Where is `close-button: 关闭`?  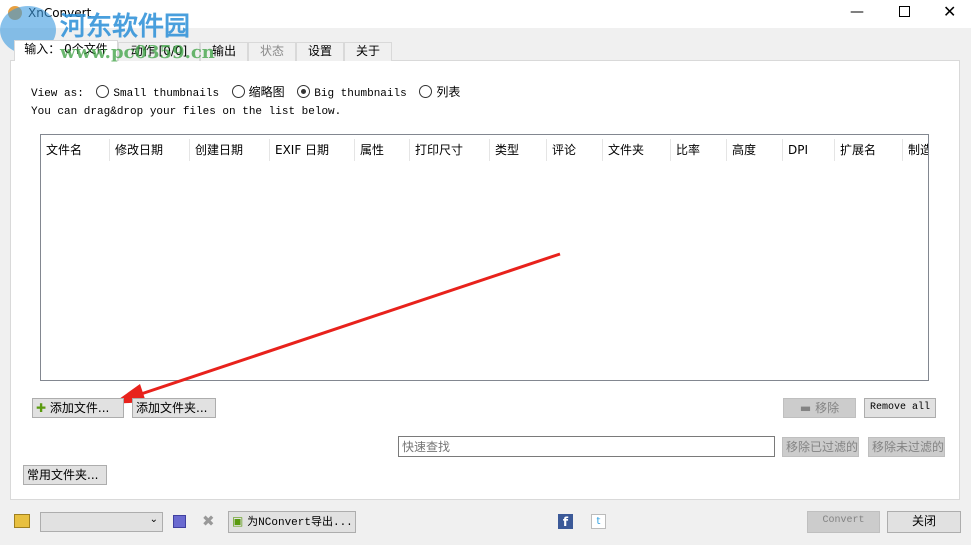
close-button: 关闭 is located at coordinates (924, 522).